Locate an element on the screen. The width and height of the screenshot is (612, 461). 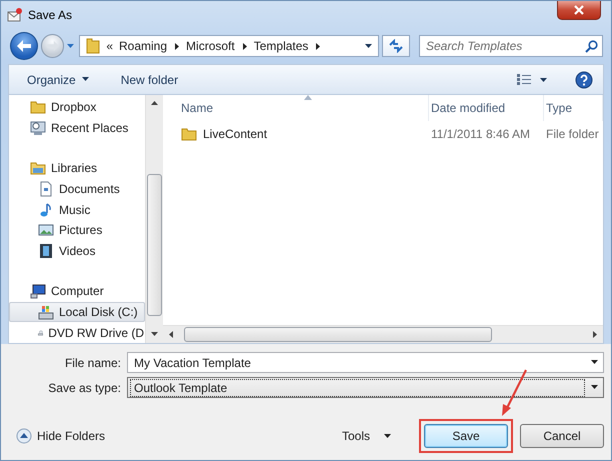
sidebar-item: Pictures is located at coordinates (77, 230).